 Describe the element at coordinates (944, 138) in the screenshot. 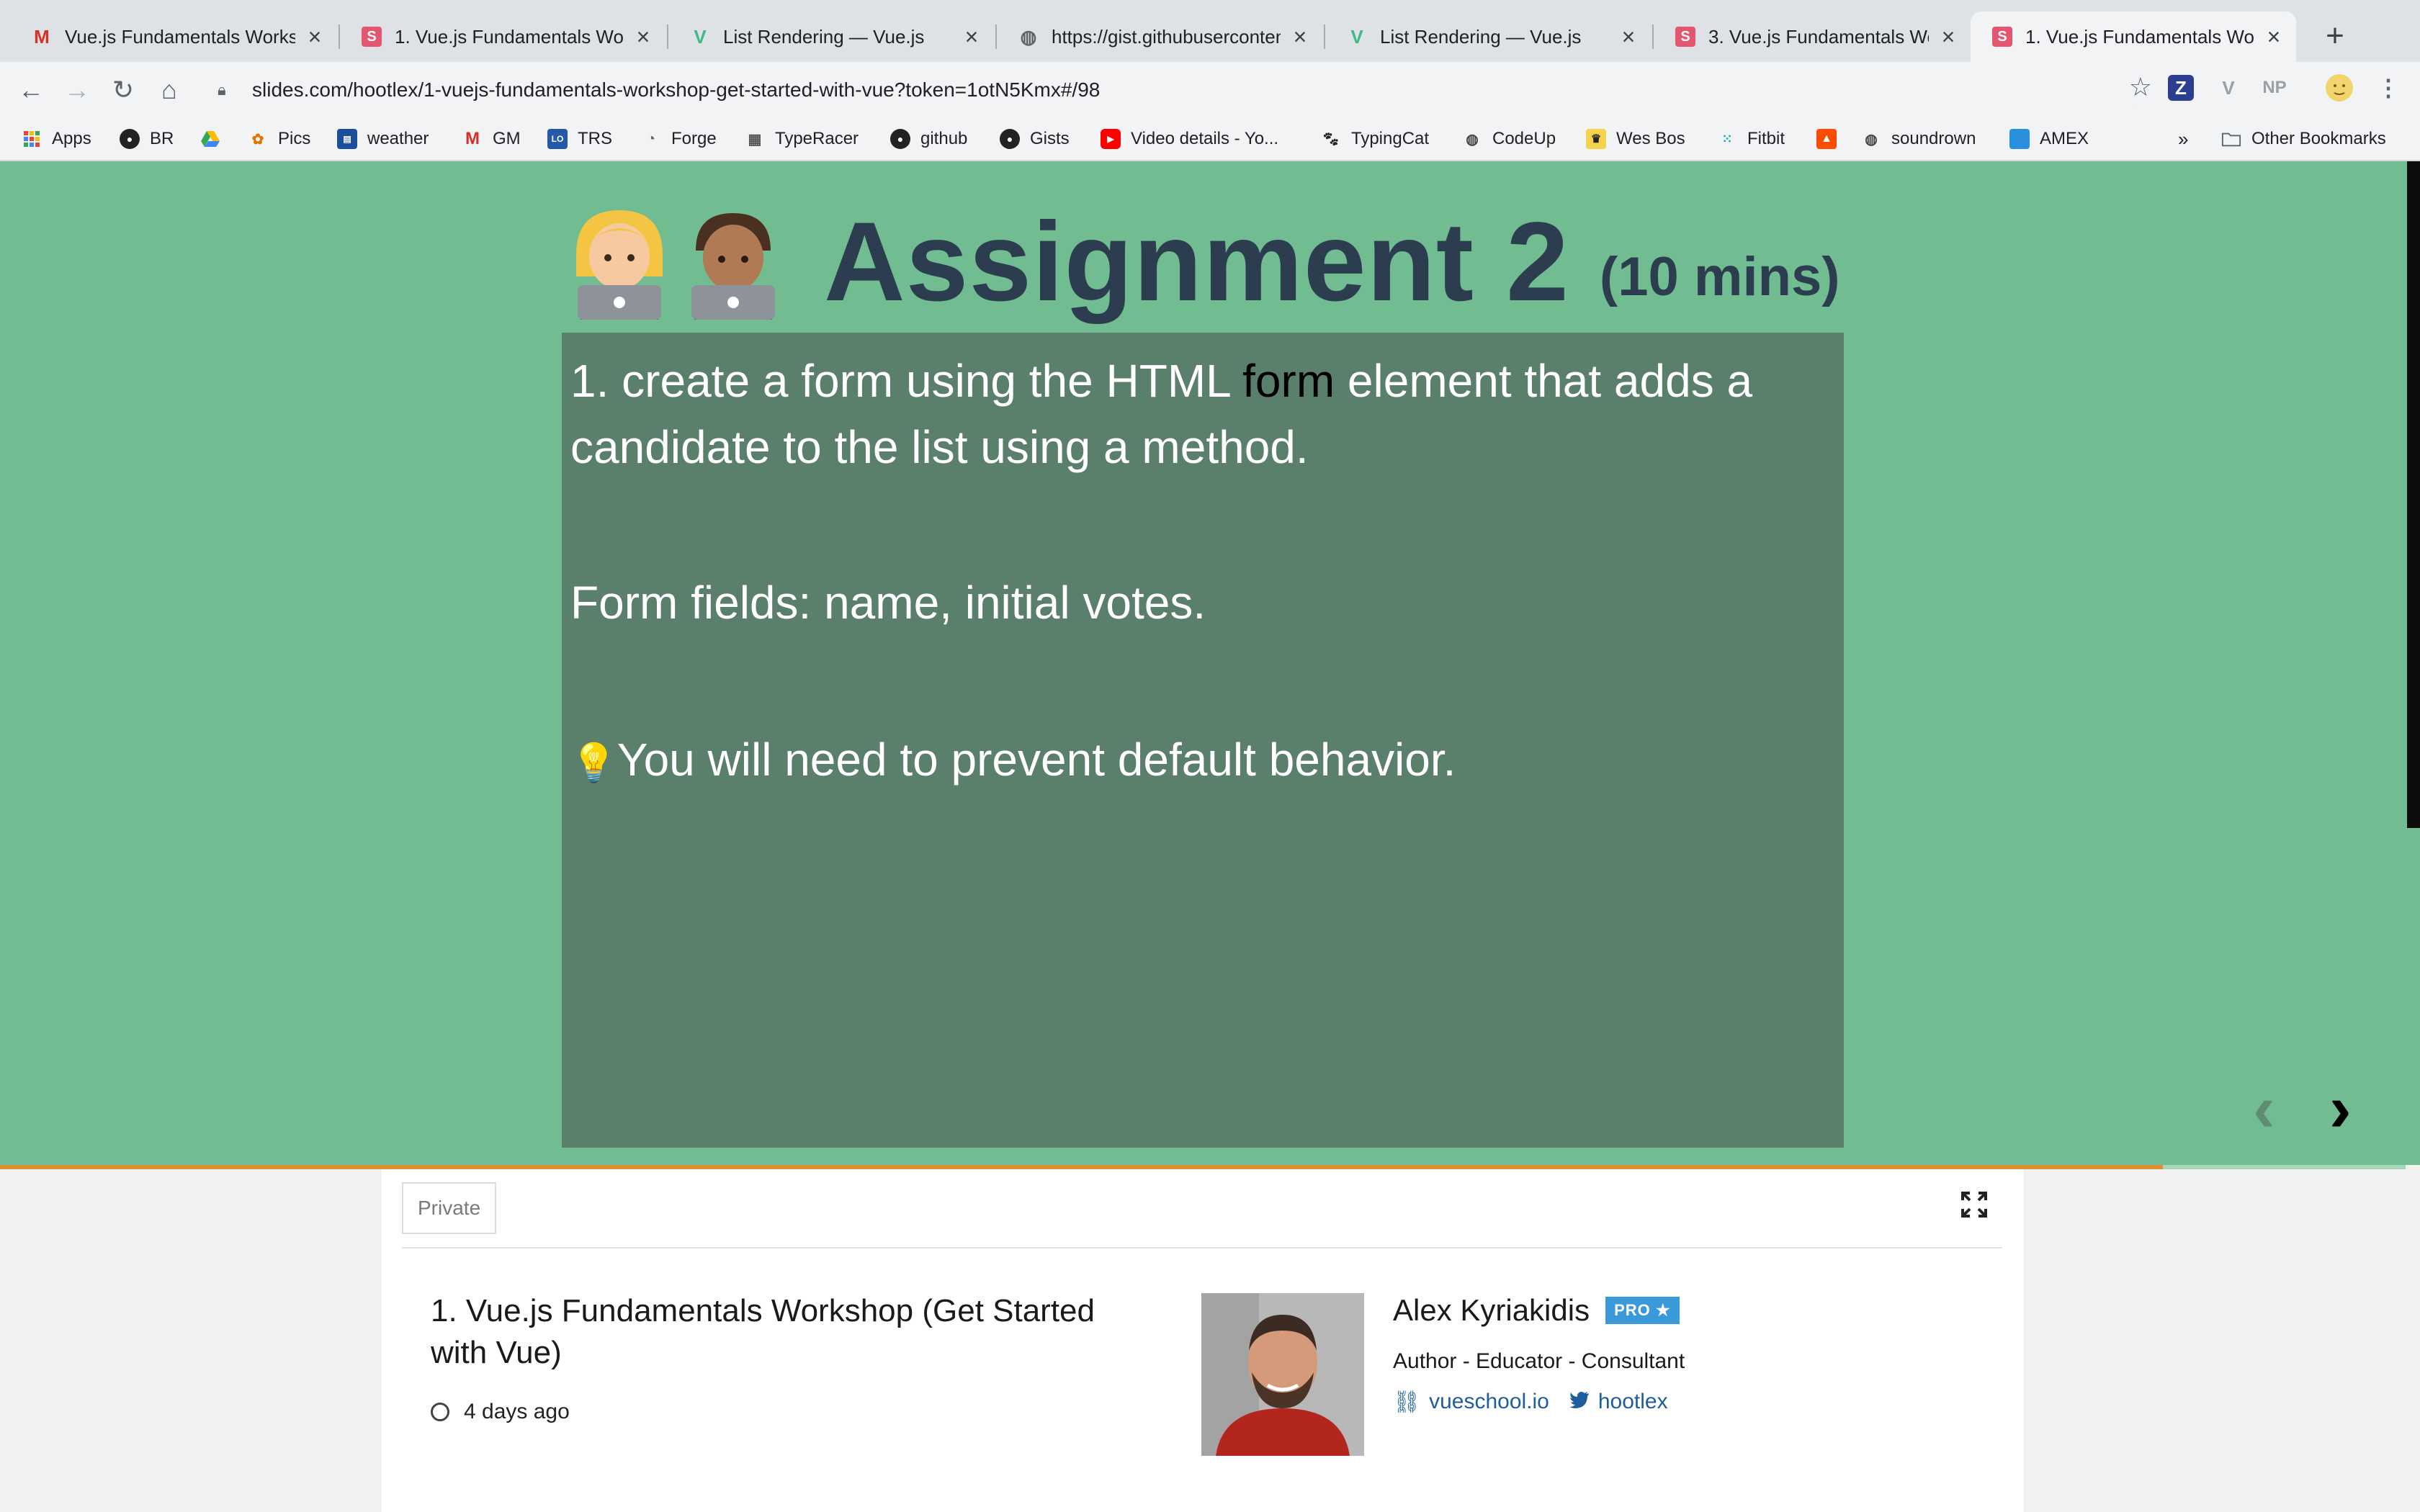

I see `bookmark-label: github` at that location.